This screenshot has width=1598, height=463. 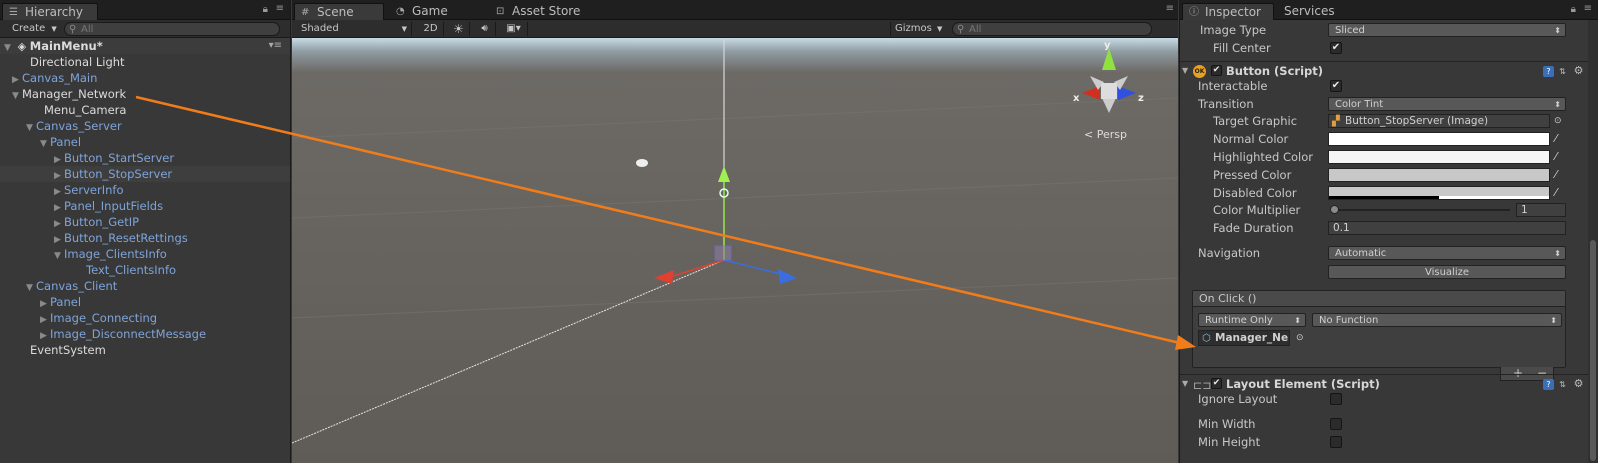 I want to click on hierarchy-item: ▶ ServerInfo, so click(x=145, y=190).